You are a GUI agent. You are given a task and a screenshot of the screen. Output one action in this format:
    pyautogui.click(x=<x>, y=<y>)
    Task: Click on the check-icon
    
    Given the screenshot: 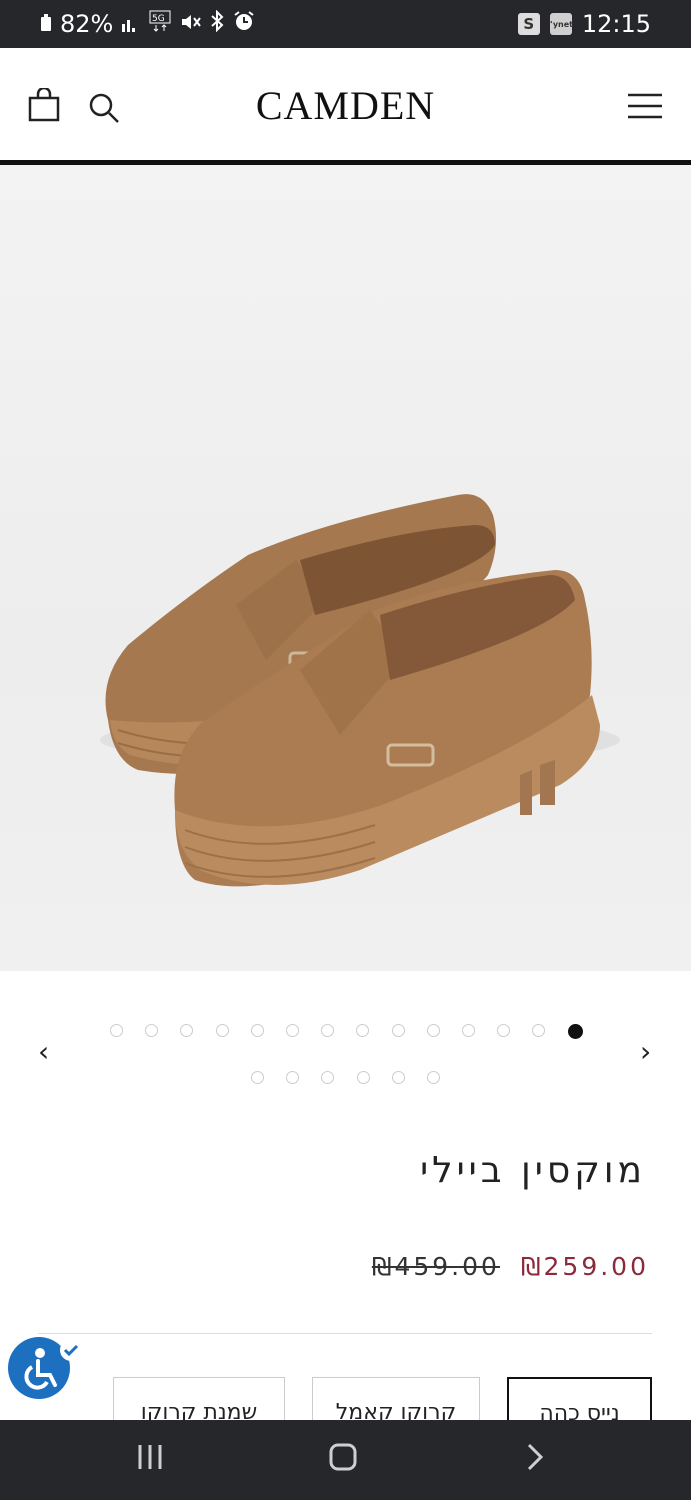 What is the action you would take?
    pyautogui.click(x=71, y=1350)
    